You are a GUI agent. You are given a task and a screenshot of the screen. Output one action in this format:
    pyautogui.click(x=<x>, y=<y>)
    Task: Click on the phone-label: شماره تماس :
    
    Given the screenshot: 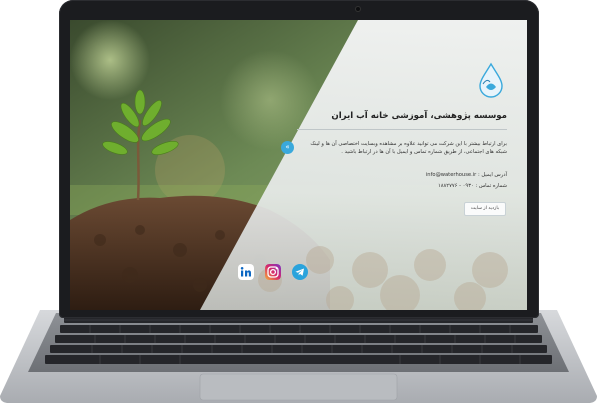 What is the action you would take?
    pyautogui.click(x=491, y=186)
    